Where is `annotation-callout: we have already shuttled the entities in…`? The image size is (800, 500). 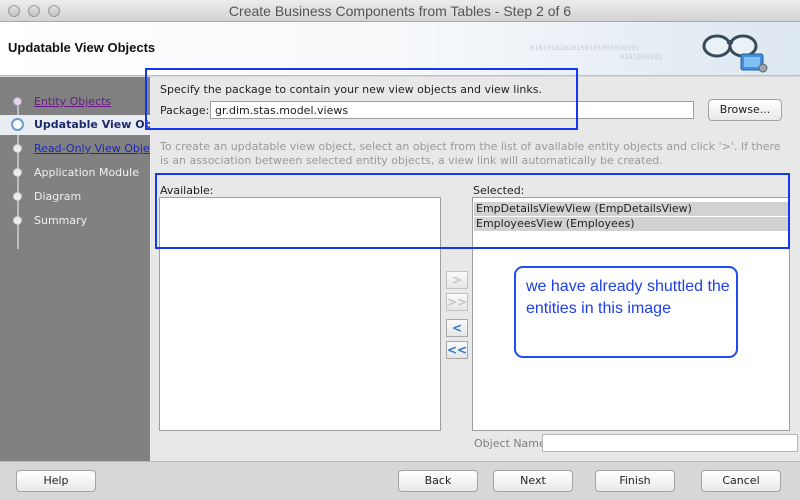
annotation-callout: we have already shuttled the entities in… is located at coordinates (626, 312).